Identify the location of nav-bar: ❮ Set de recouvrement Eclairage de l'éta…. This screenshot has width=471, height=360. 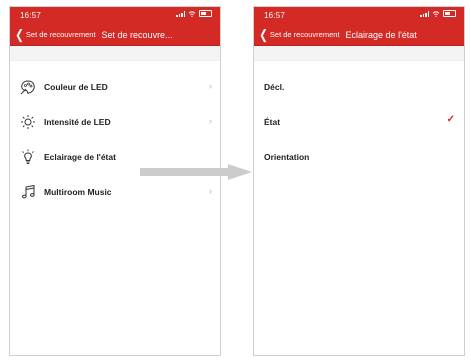
(359, 35).